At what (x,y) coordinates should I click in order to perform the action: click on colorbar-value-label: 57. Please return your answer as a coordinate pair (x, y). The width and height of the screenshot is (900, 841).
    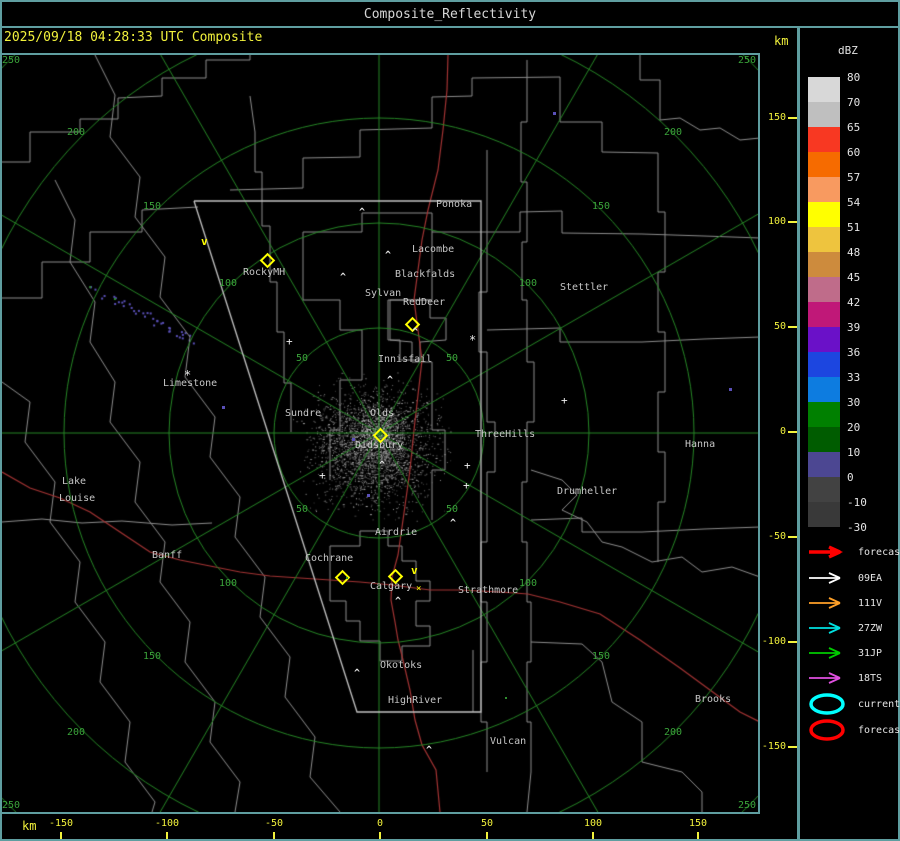
    Looking at the image, I should click on (854, 177).